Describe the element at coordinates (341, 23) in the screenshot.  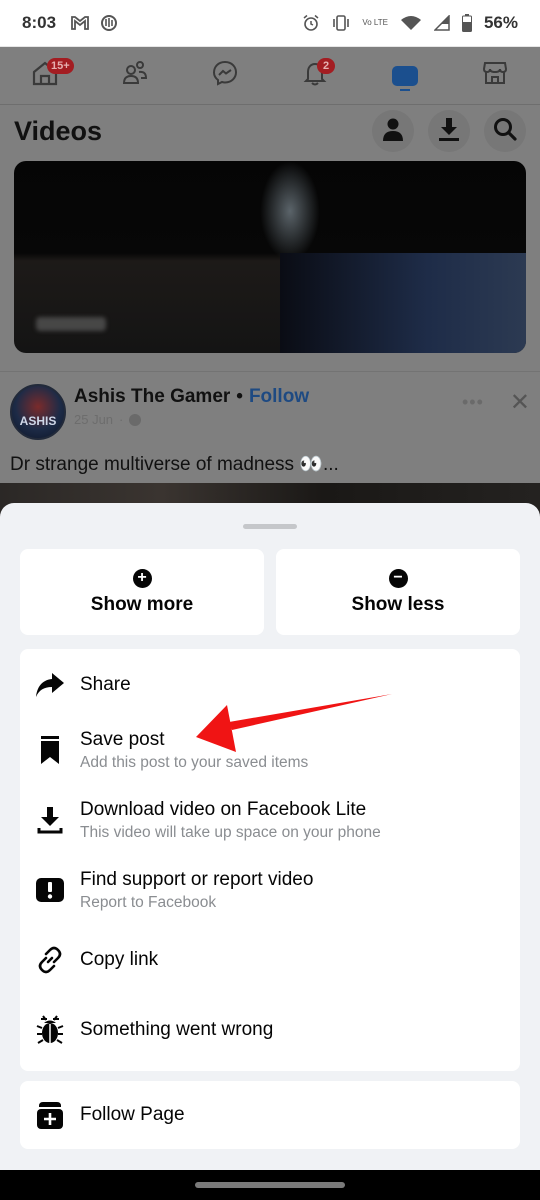
I see `vibrate-icon` at that location.